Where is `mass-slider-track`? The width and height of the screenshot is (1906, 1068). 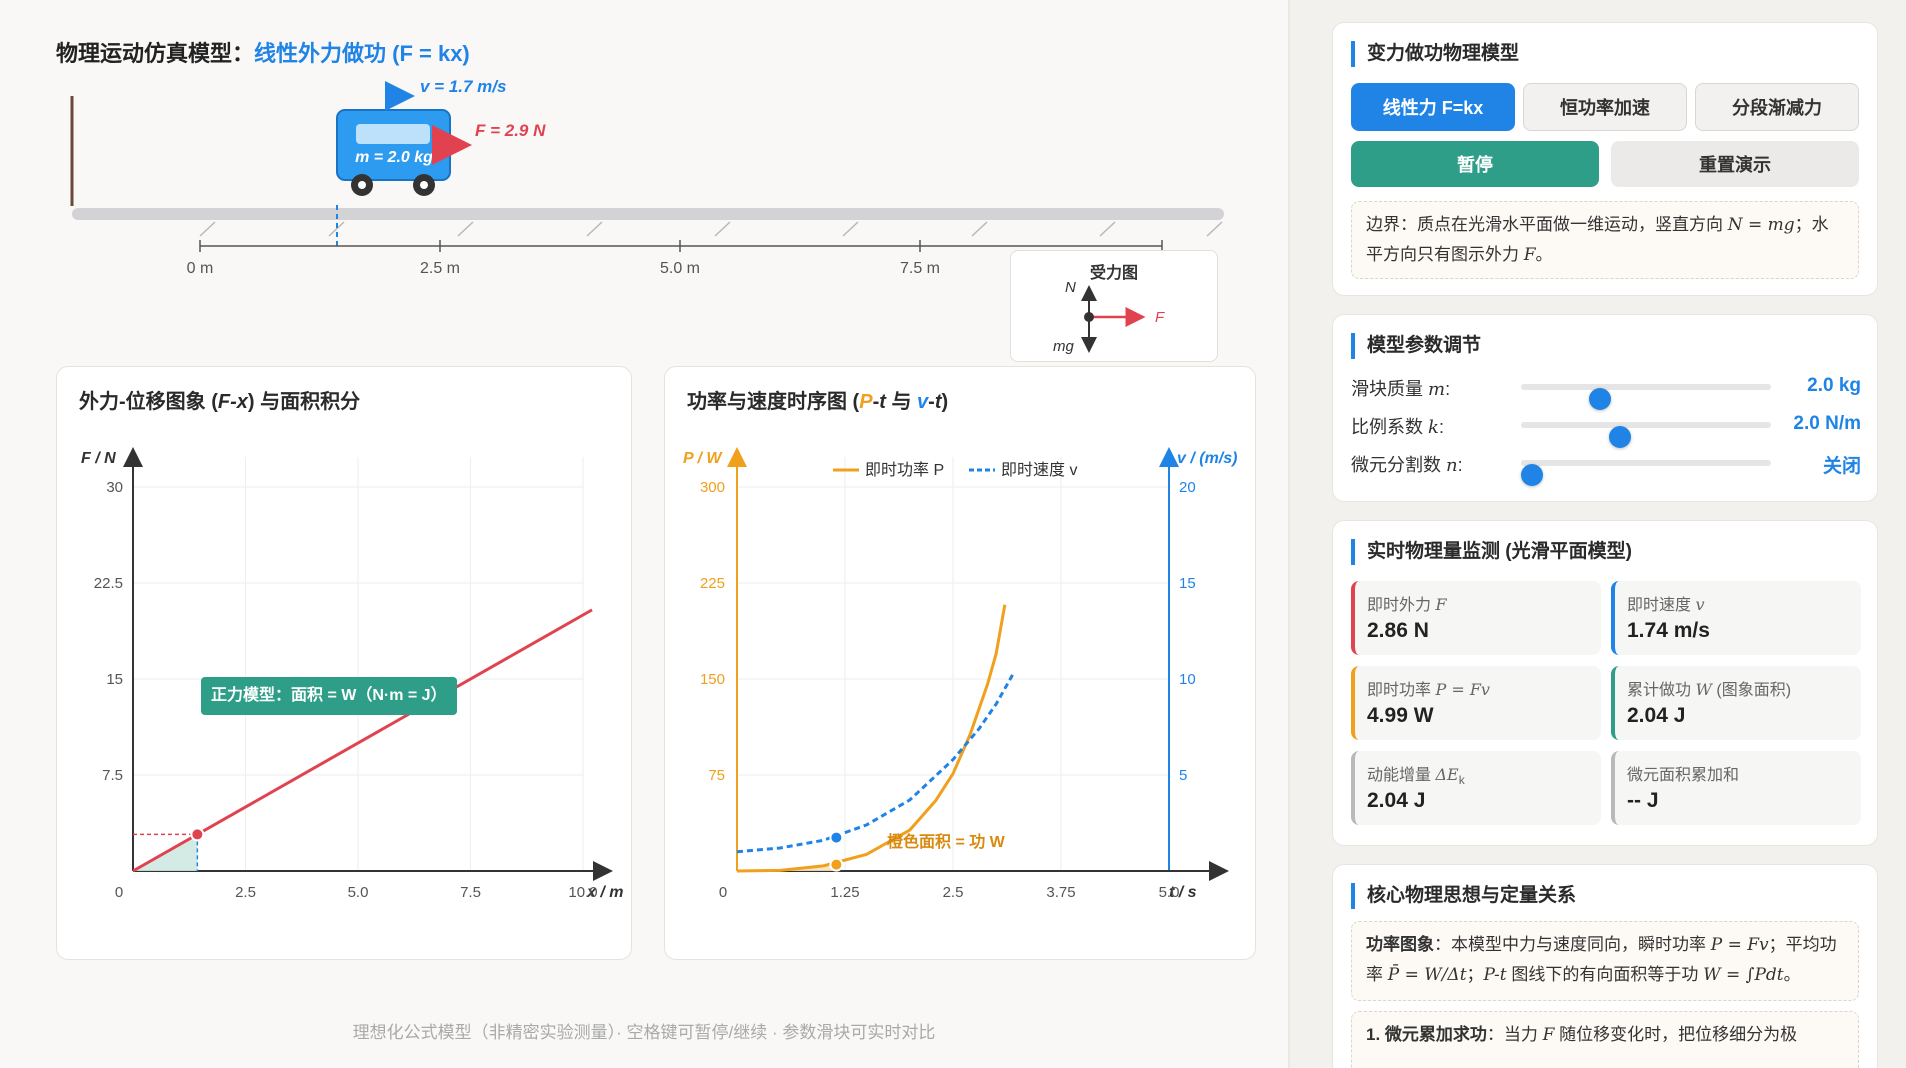 mass-slider-track is located at coordinates (1646, 397).